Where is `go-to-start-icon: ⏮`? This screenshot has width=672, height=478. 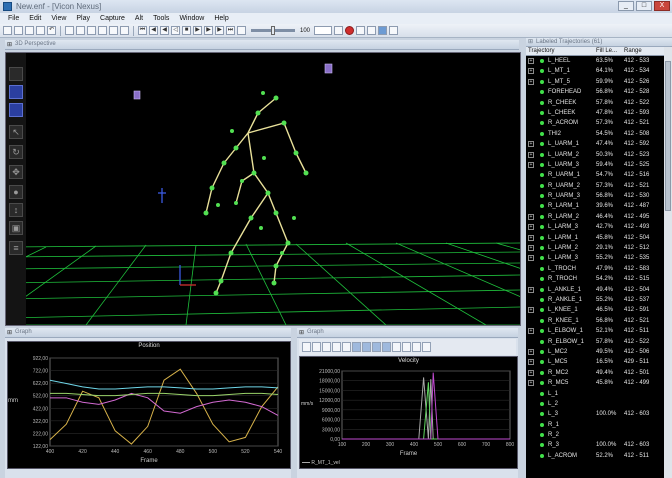 go-to-start-icon: ⏮ is located at coordinates (142, 30).